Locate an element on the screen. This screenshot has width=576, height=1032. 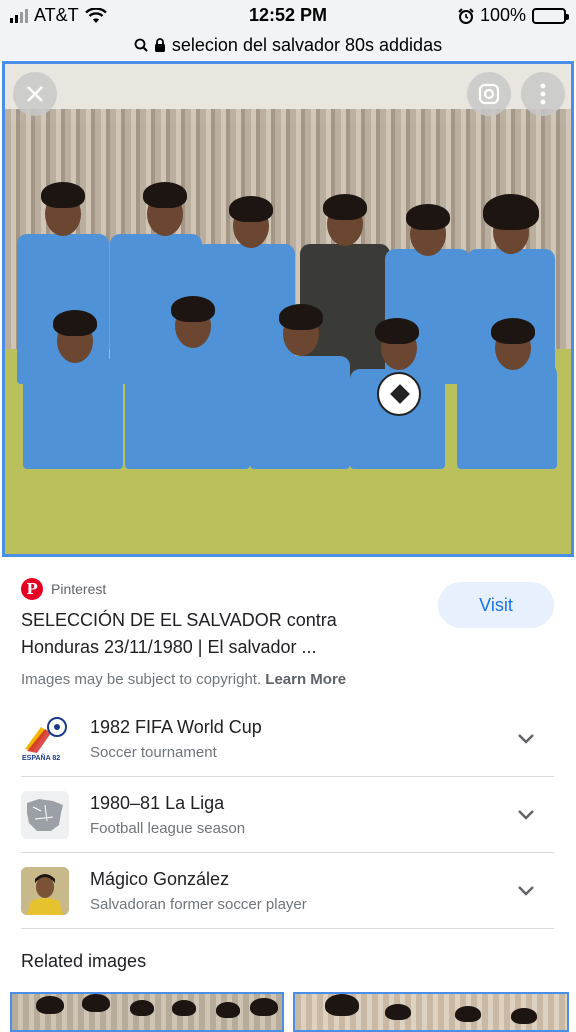
copyright-text: Images may be subject to copyright. is located at coordinates (141, 679).